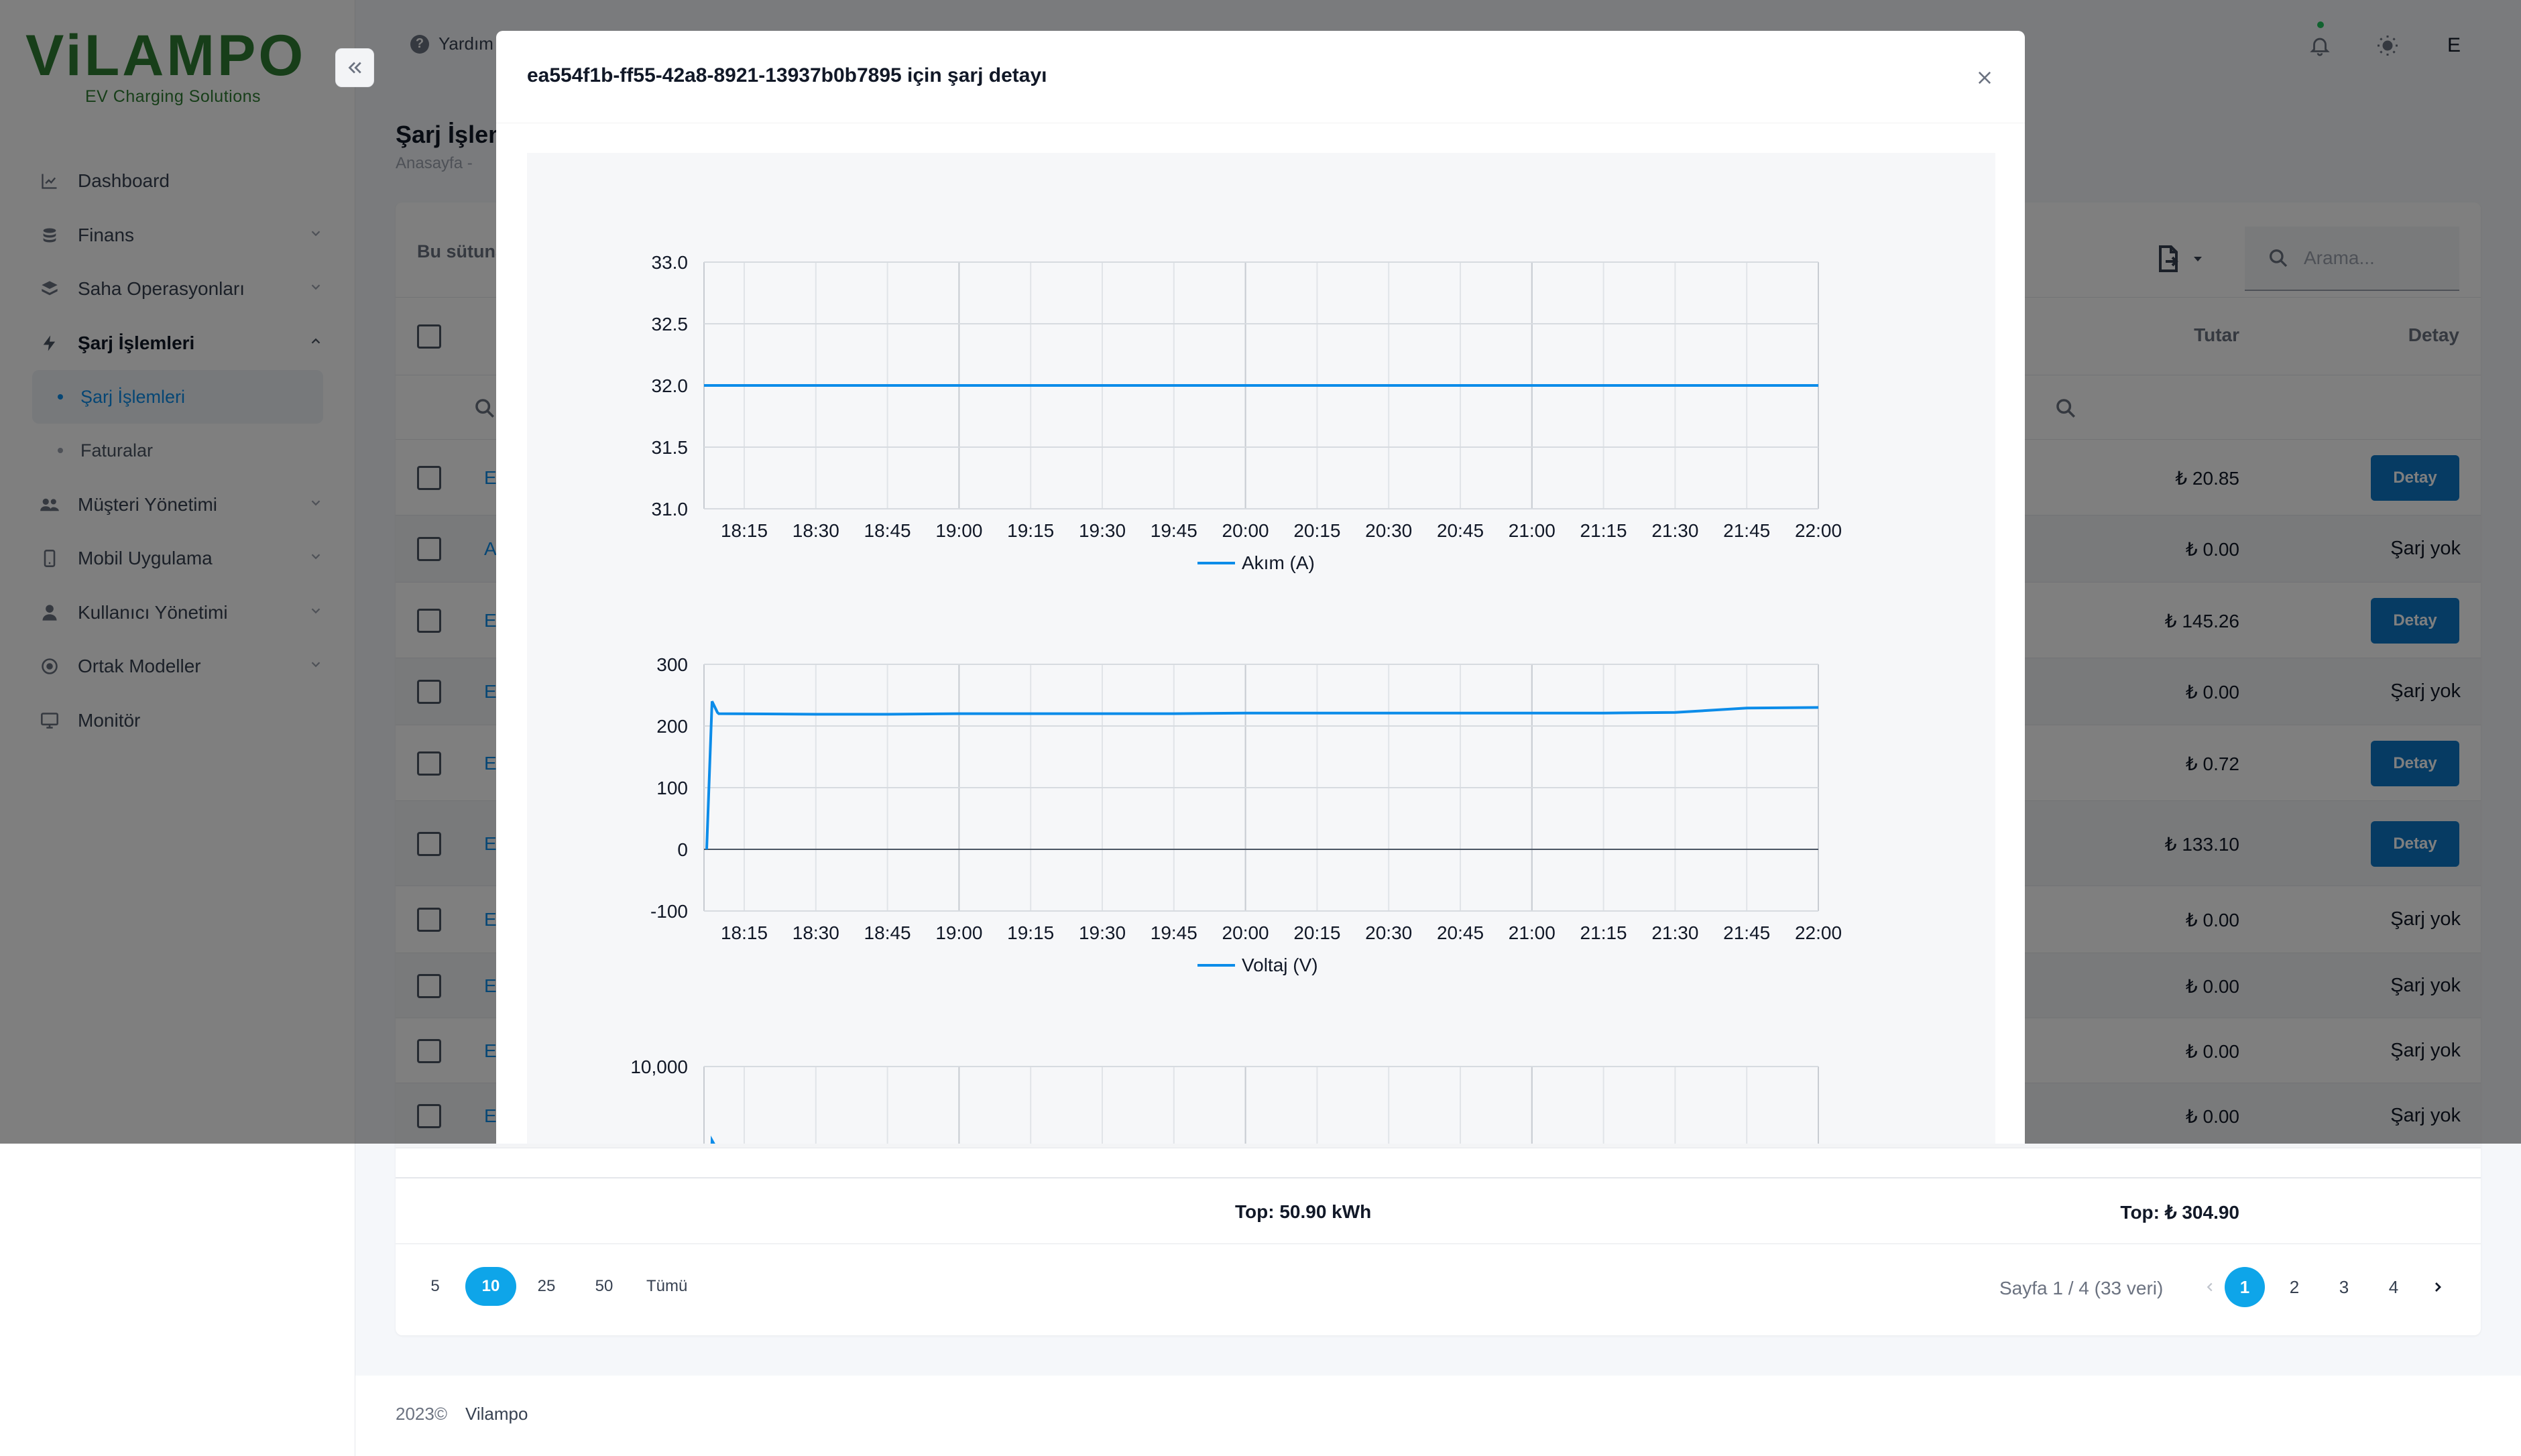 This screenshot has width=2521, height=1456. I want to click on chevron-left-icon, so click(2210, 1287).